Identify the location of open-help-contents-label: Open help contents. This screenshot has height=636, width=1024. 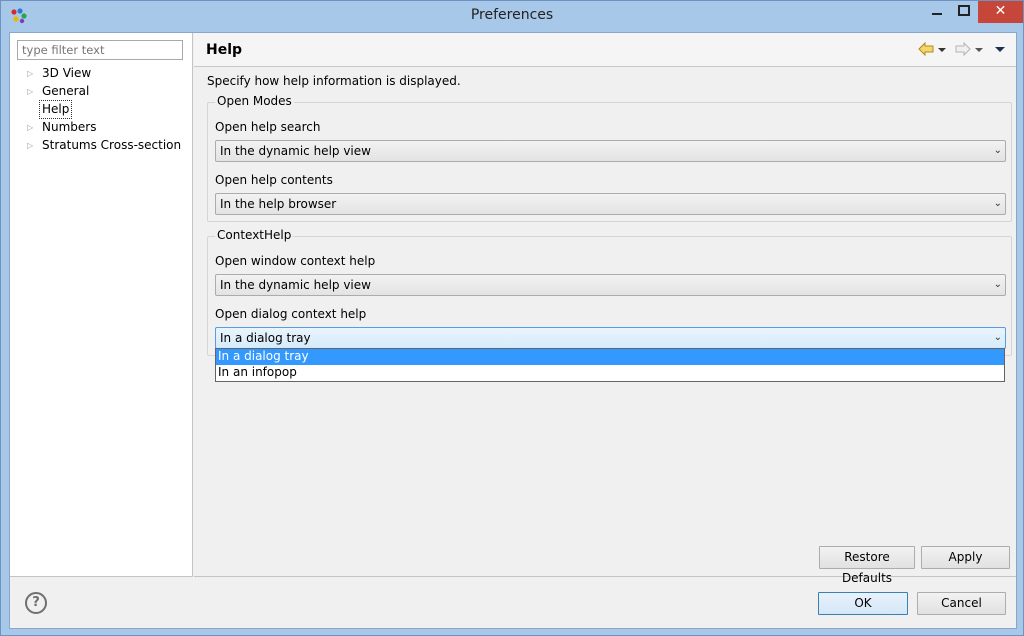
(274, 180).